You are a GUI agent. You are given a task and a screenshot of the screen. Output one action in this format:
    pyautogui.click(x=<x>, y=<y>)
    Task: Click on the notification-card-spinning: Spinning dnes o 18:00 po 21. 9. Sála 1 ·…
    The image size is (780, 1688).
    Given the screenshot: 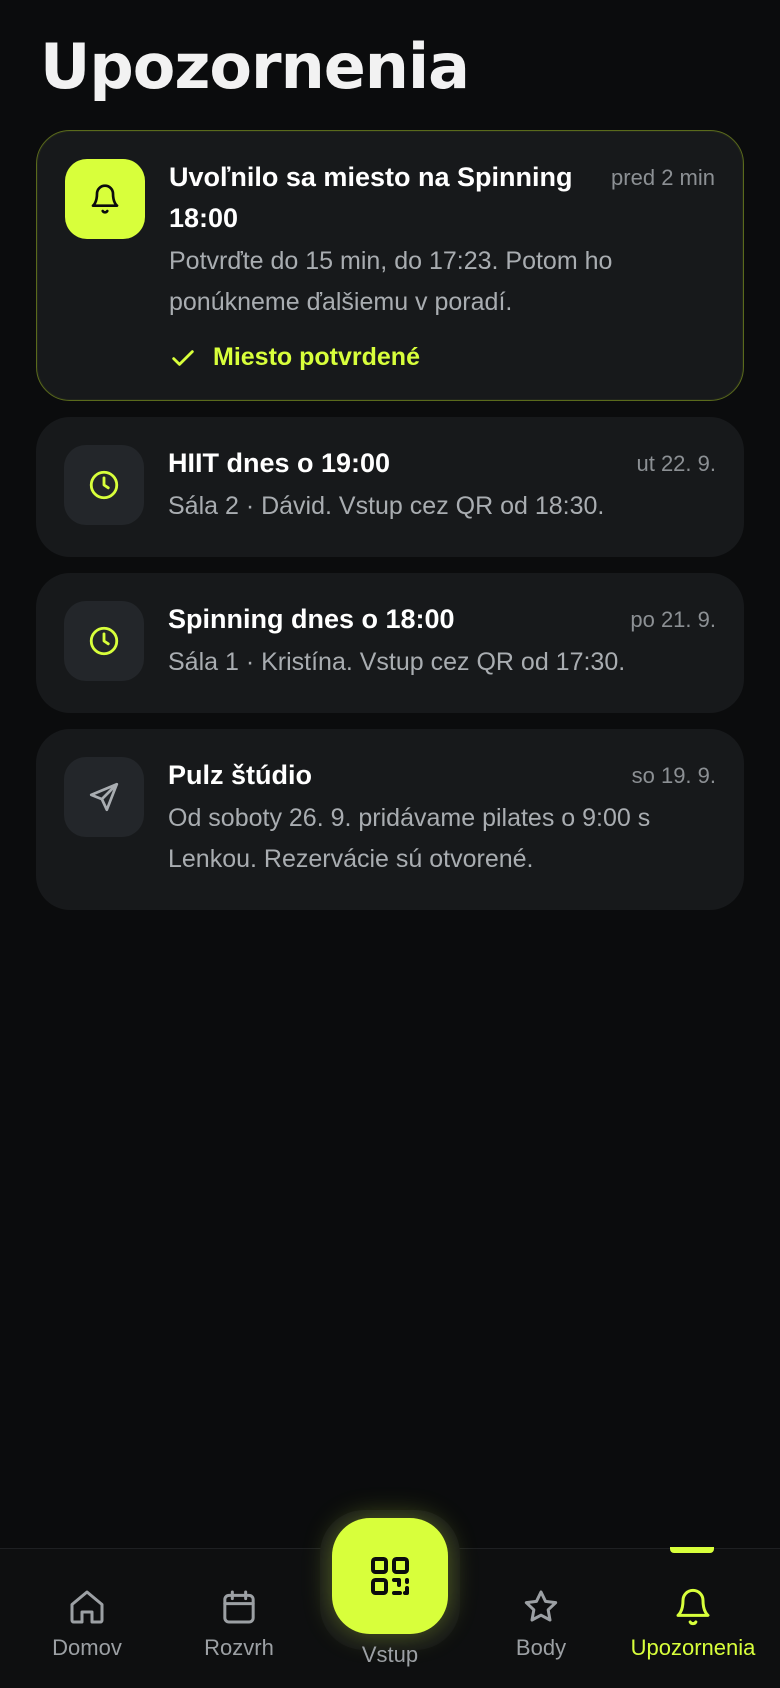 What is the action you would take?
    pyautogui.click(x=390, y=643)
    